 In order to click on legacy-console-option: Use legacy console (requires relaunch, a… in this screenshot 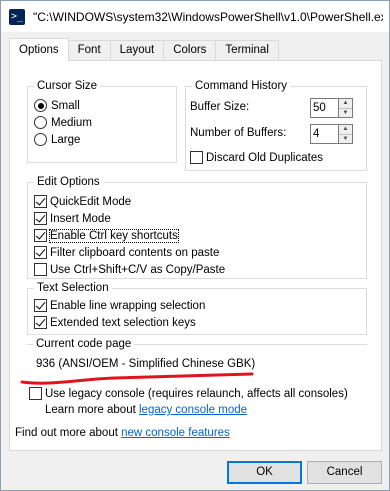, I will do `click(188, 393)`.